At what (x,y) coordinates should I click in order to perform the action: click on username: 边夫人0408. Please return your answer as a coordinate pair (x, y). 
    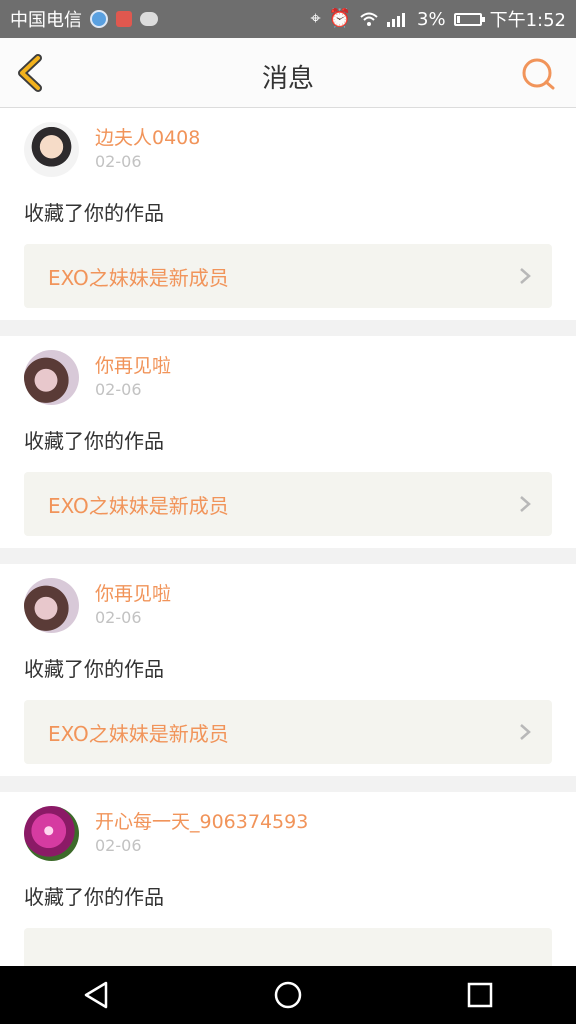
    Looking at the image, I should click on (147, 138).